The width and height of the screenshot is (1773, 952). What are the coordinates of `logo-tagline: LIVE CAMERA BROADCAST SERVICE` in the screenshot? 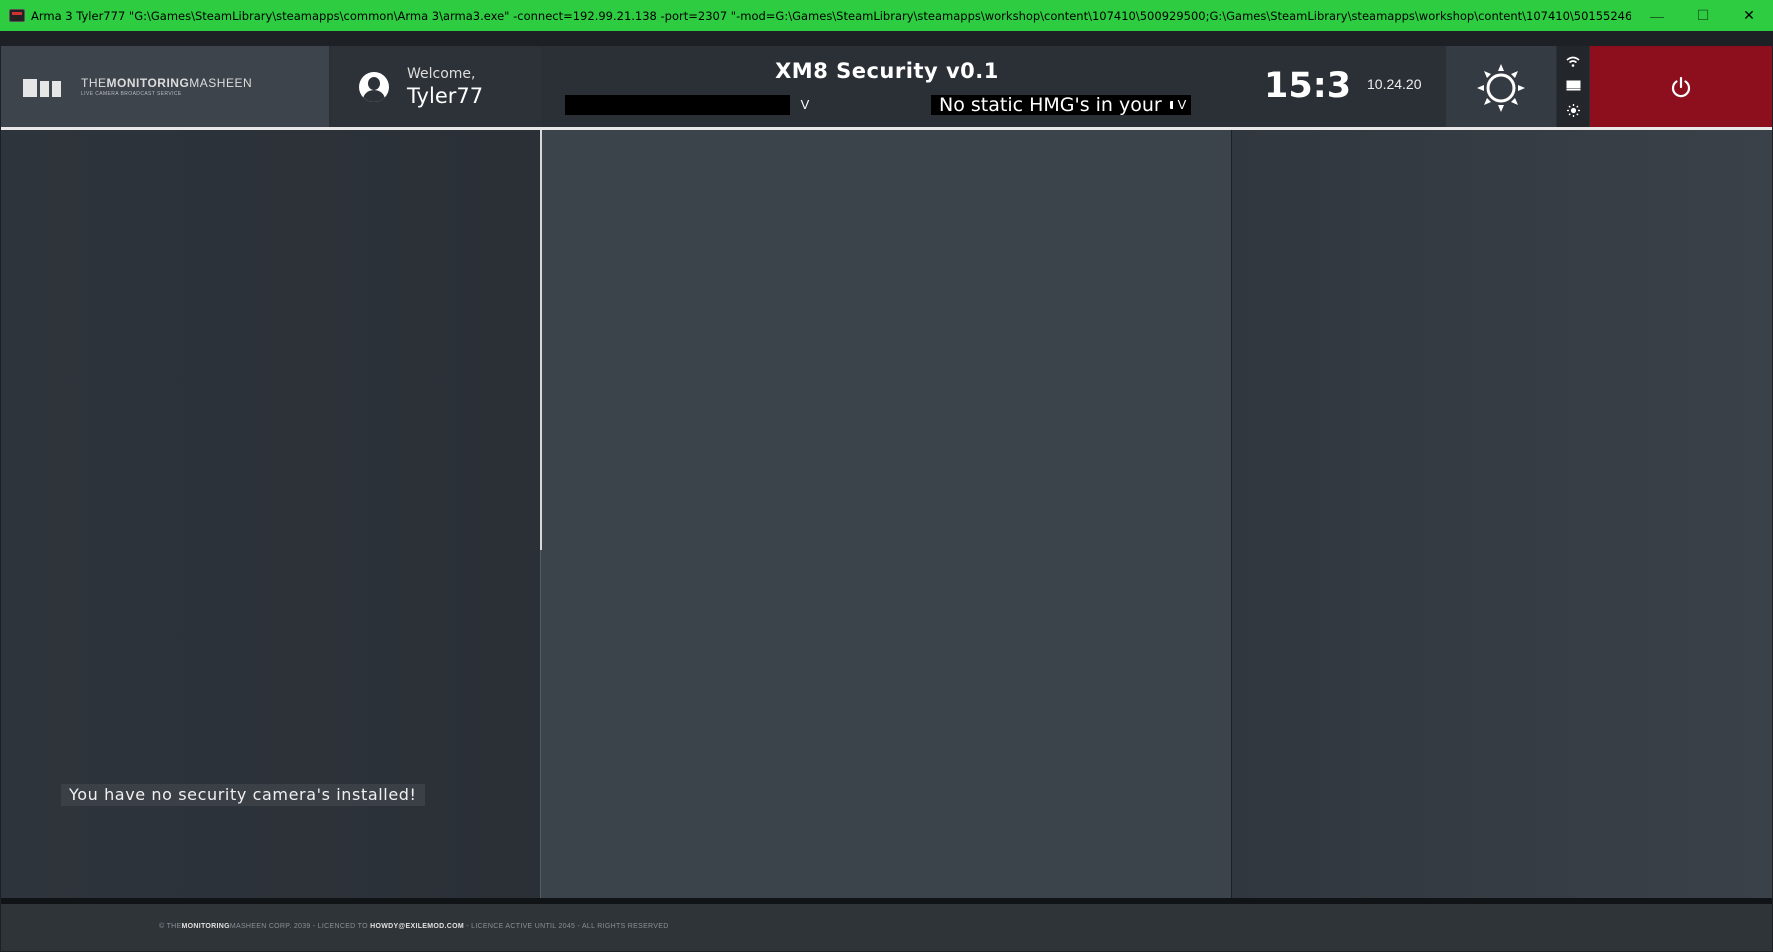 It's located at (131, 94).